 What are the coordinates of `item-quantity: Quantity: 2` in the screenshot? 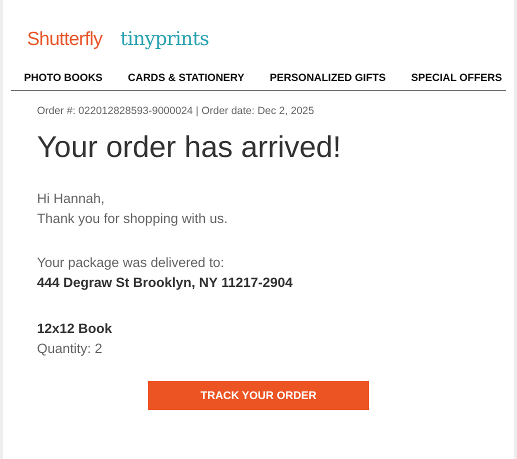 It's located at (70, 349).